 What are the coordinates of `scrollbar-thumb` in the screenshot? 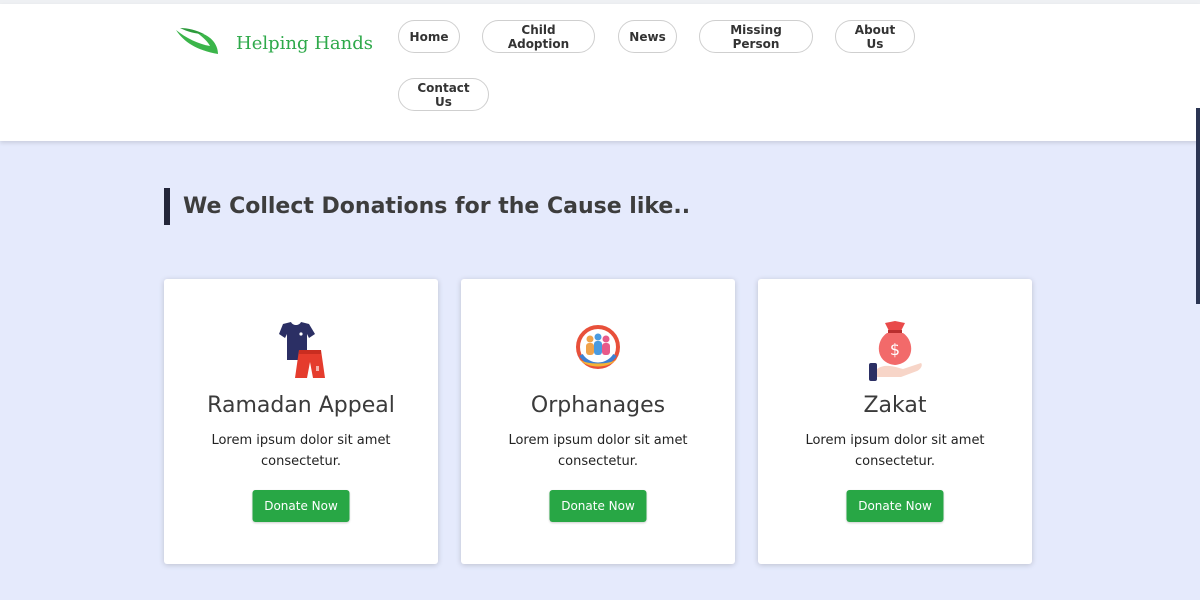 It's located at (1198, 206).